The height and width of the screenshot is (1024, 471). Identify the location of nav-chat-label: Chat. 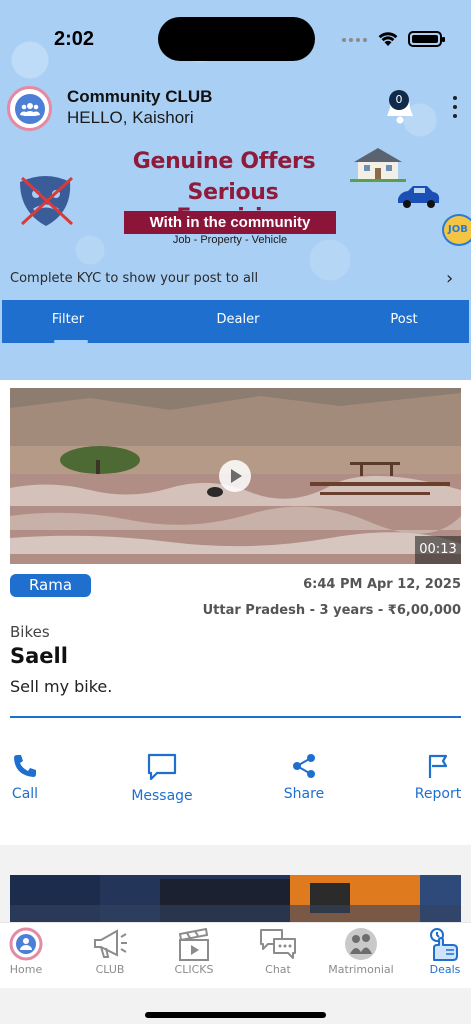
(278, 969).